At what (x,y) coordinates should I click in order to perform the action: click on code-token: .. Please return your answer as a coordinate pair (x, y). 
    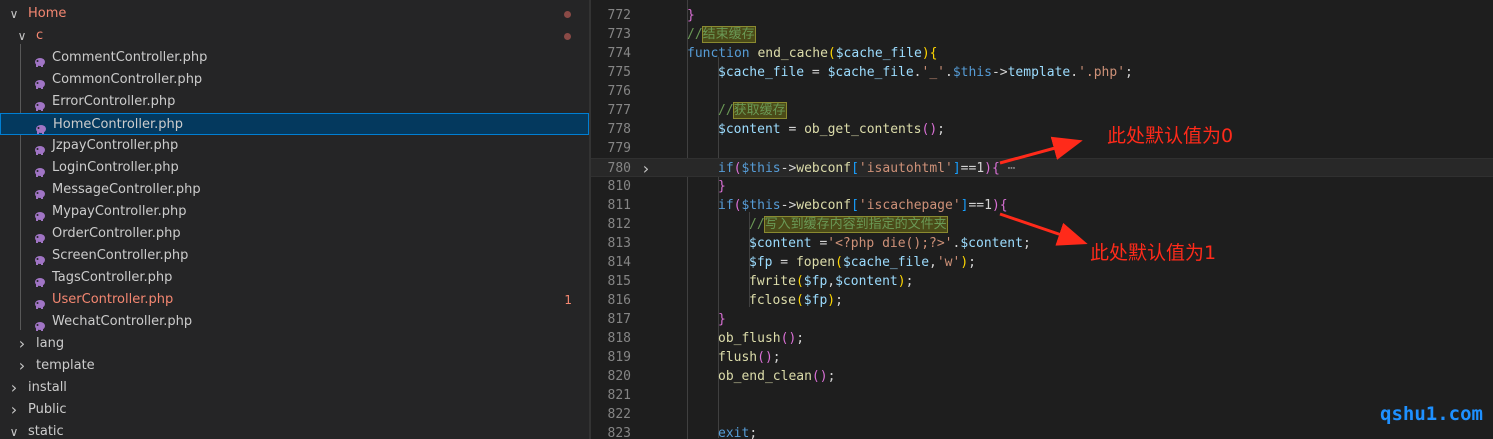
    Looking at the image, I should click on (948, 72).